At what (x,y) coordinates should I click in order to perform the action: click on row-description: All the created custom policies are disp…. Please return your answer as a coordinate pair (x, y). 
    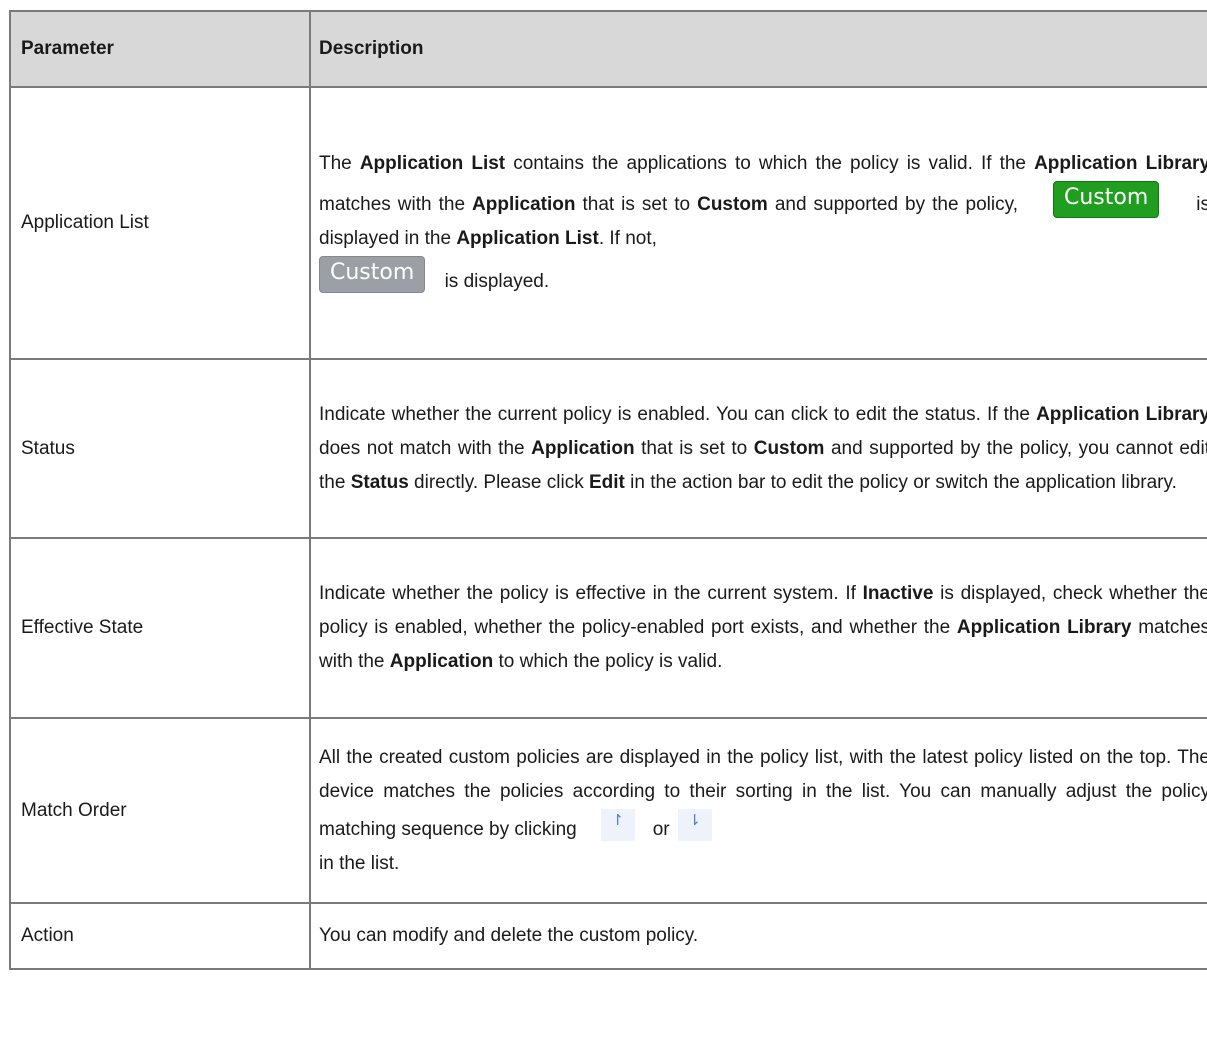
    Looking at the image, I should click on (758, 810).